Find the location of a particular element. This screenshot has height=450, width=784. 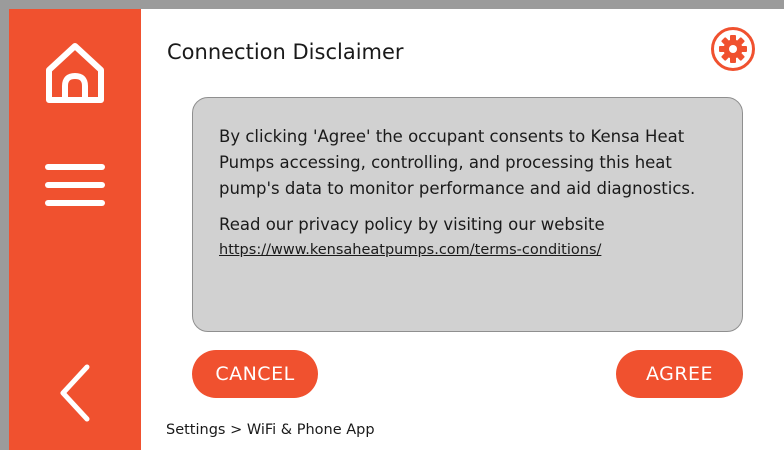

home-button is located at coordinates (75, 73).